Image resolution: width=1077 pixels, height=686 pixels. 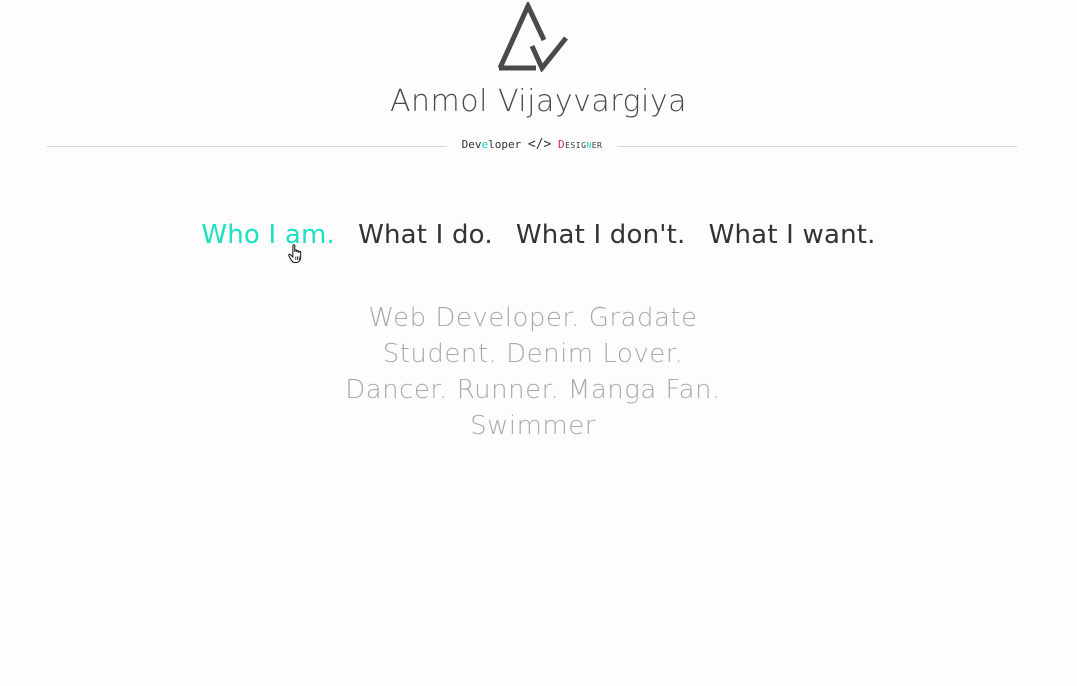 I want to click on content-line: Dancer. Runner. Manga Fan., so click(x=533, y=390).